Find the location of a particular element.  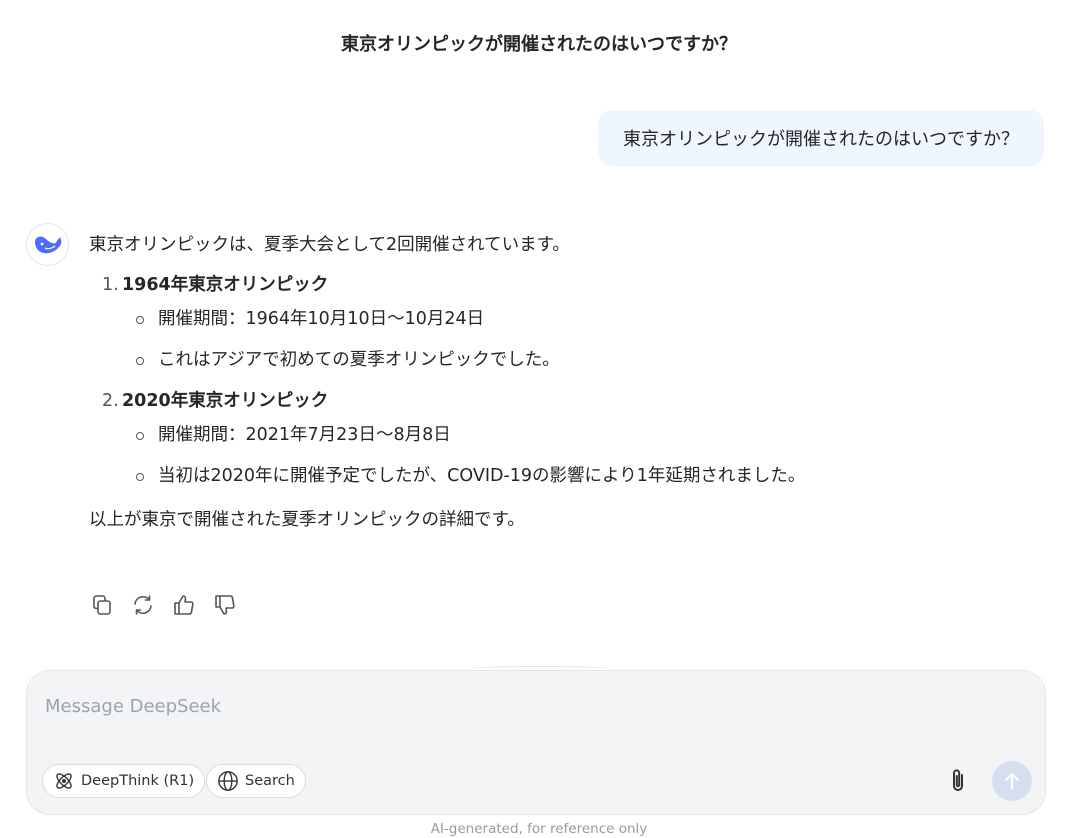

thumbs-up-icon is located at coordinates (183, 604).